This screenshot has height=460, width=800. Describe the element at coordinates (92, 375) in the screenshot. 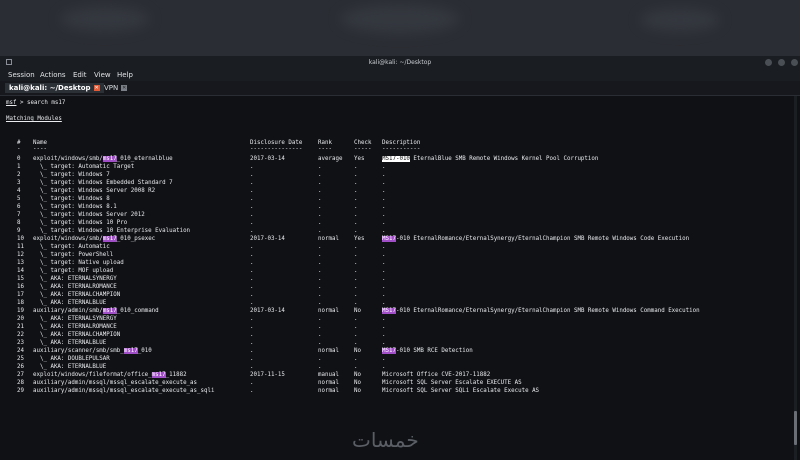

I see `module-name-part: exploit/windows/fileformat/office_` at that location.